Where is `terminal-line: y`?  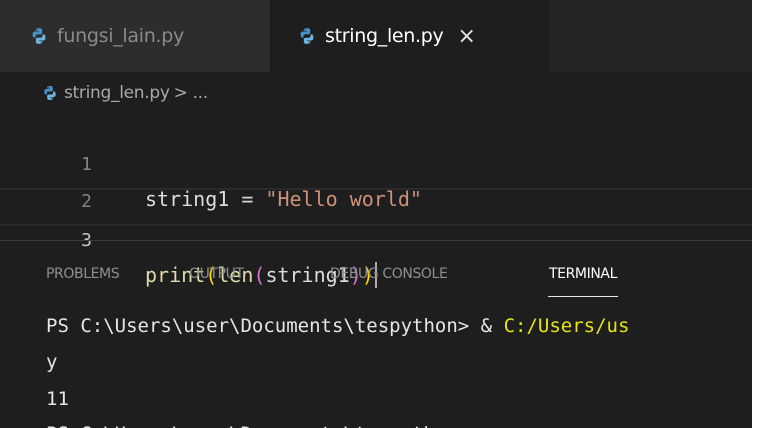 terminal-line: y is located at coordinates (52, 362).